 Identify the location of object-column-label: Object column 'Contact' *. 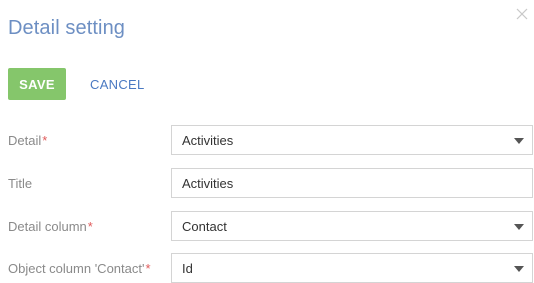
(79, 268).